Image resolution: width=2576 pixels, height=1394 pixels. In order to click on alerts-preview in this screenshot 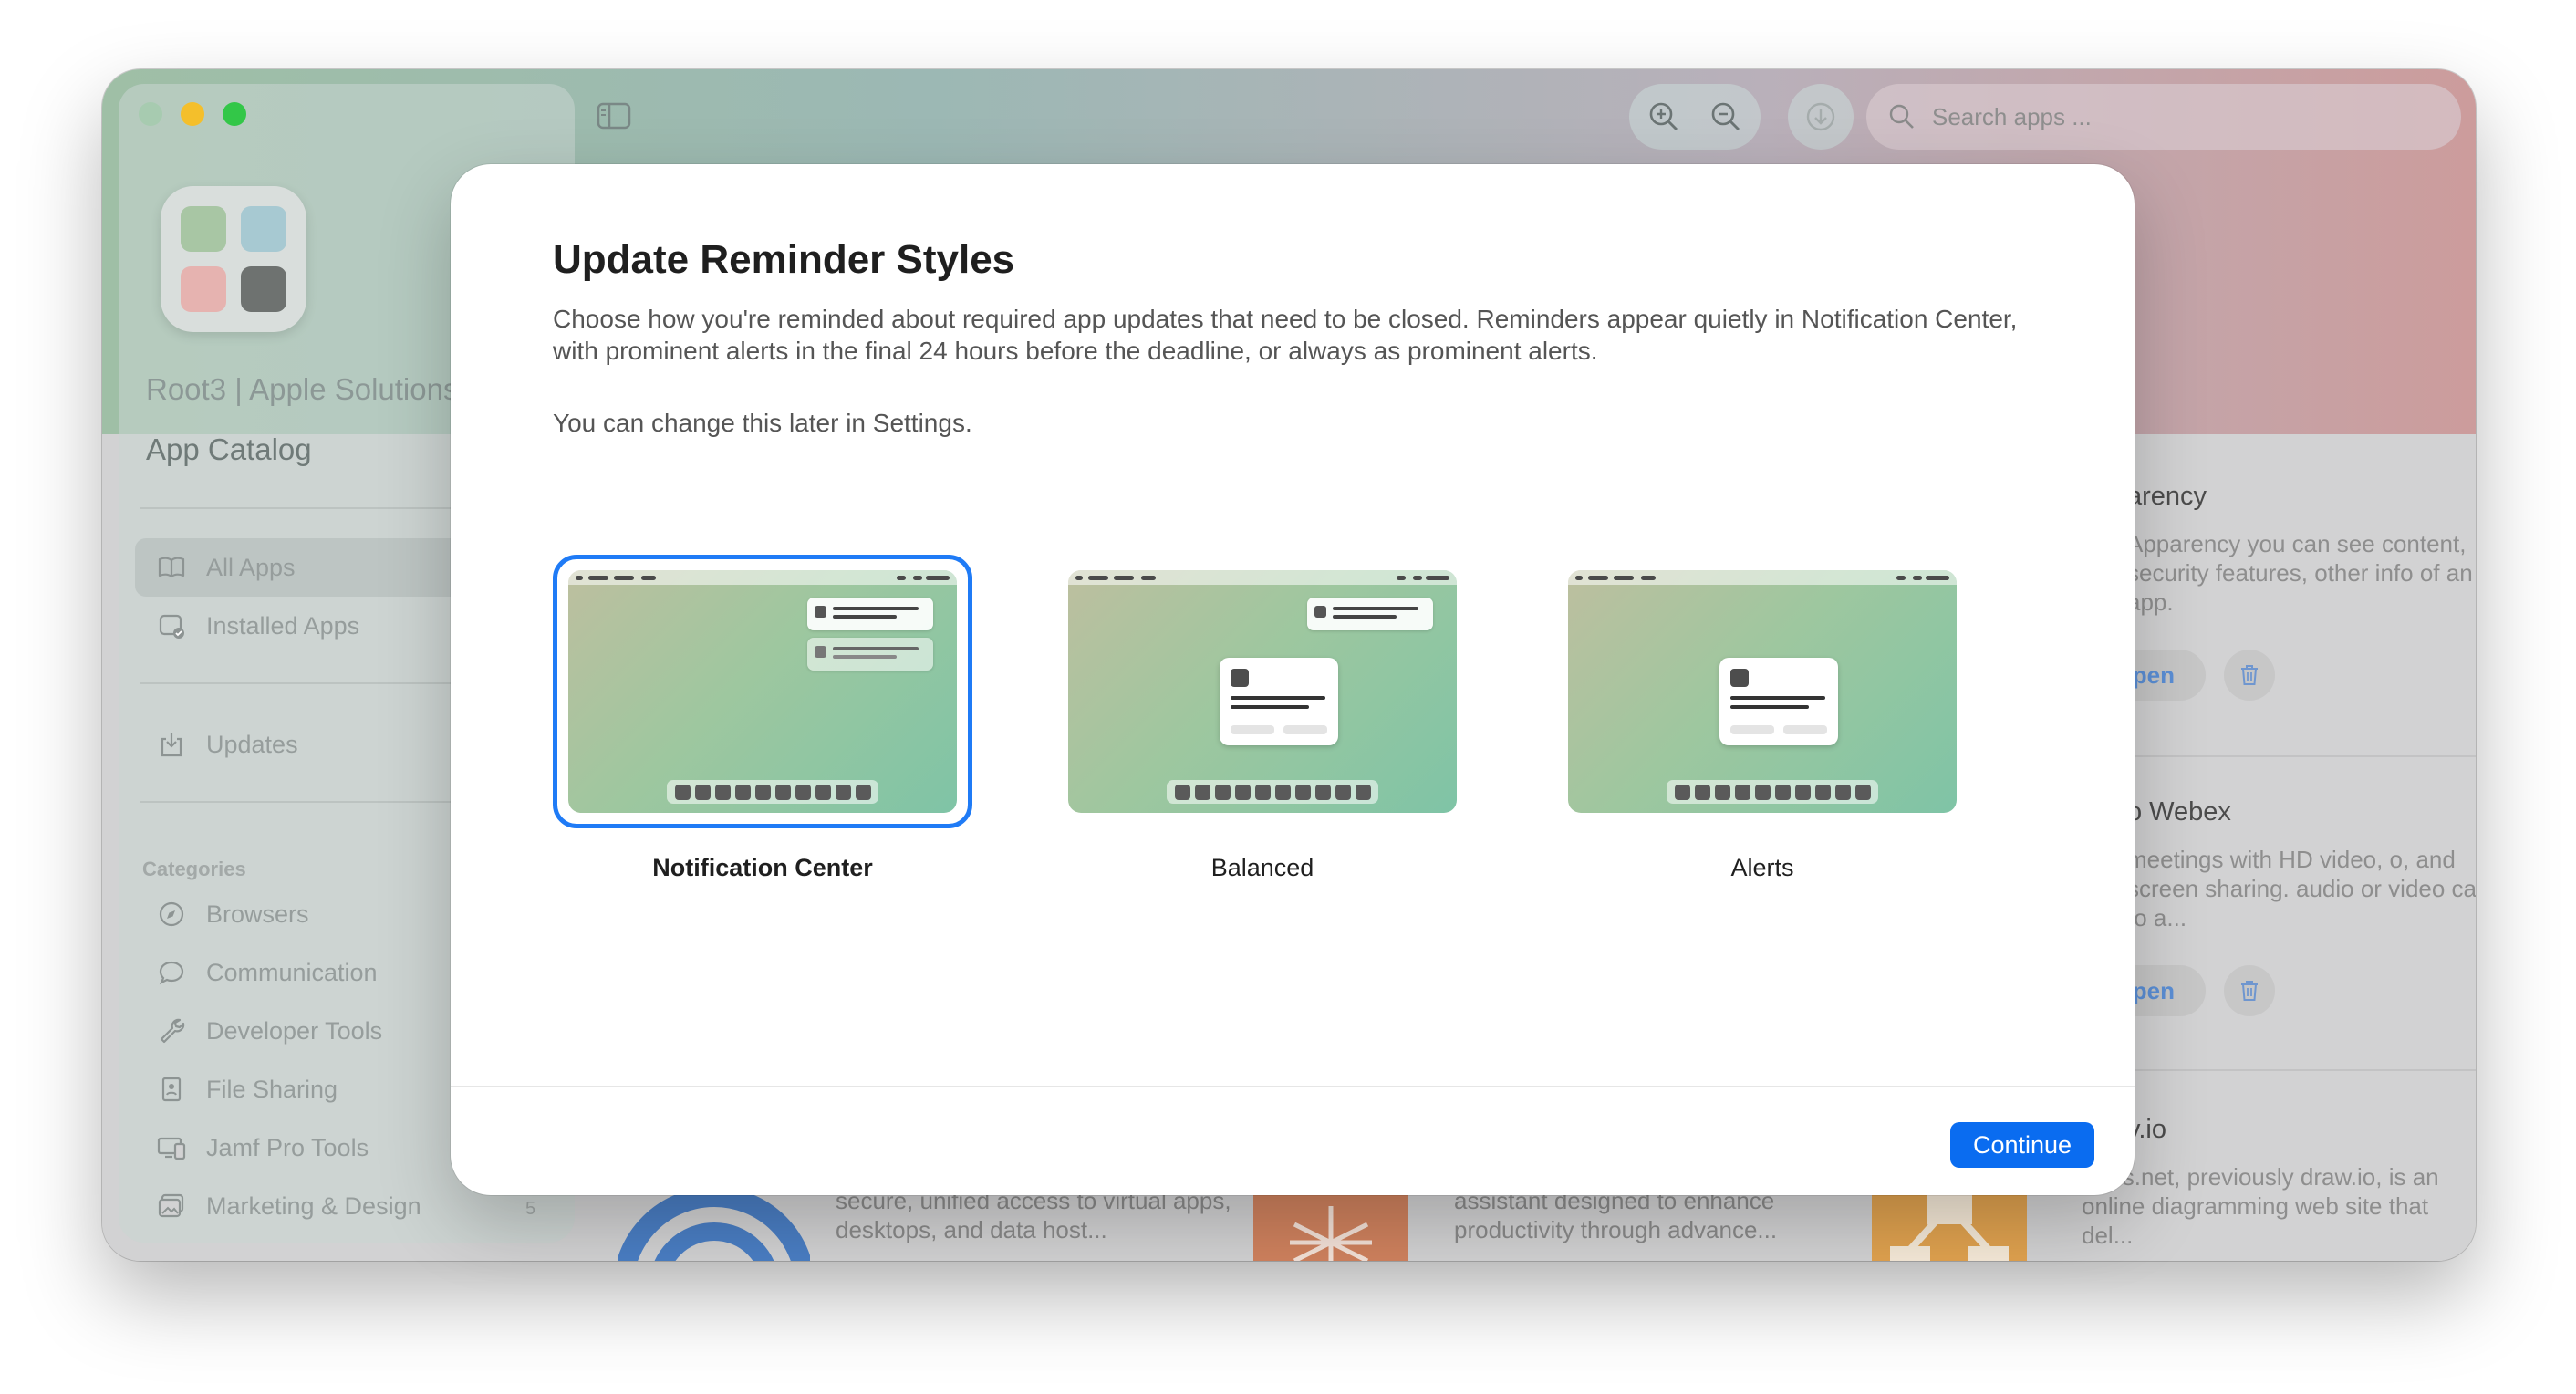, I will do `click(1762, 691)`.